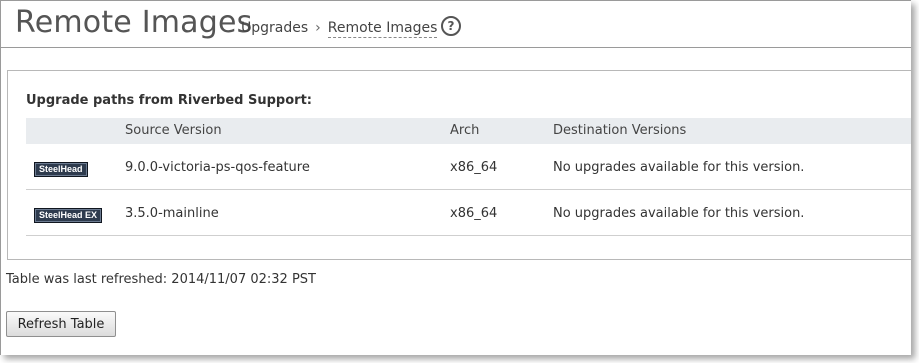 Image resolution: width=919 pixels, height=363 pixels. I want to click on refresh-table-button: Refresh Table, so click(61, 324).